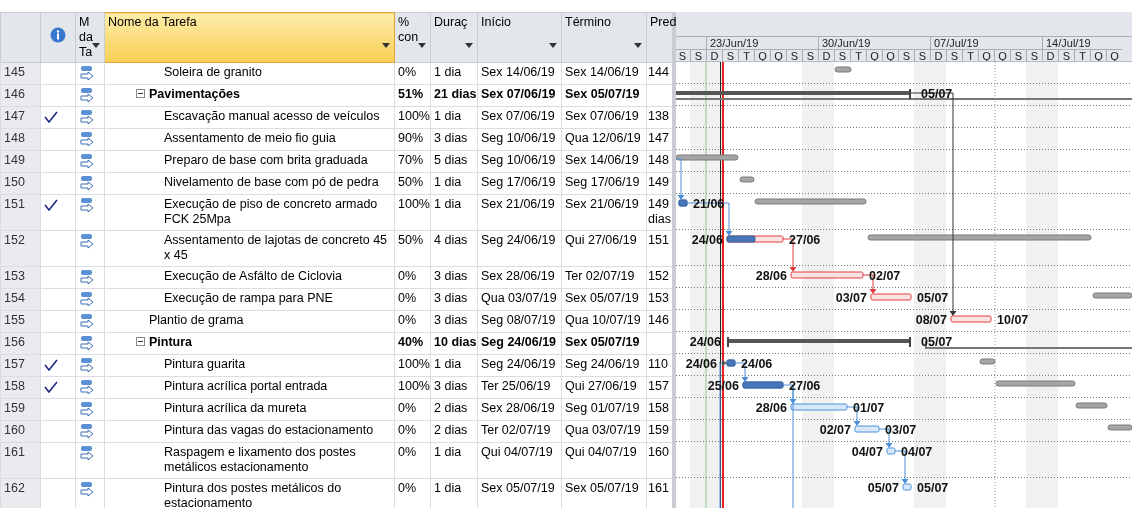 The height and width of the screenshot is (508, 1132). I want to click on table-cell: Ter 25/06/19, so click(519, 387).